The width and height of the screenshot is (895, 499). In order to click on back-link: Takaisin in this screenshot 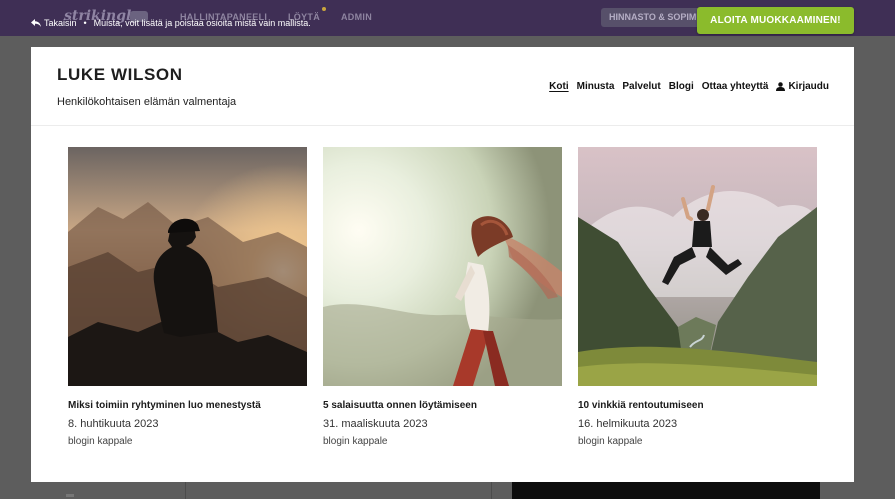, I will do `click(54, 23)`.